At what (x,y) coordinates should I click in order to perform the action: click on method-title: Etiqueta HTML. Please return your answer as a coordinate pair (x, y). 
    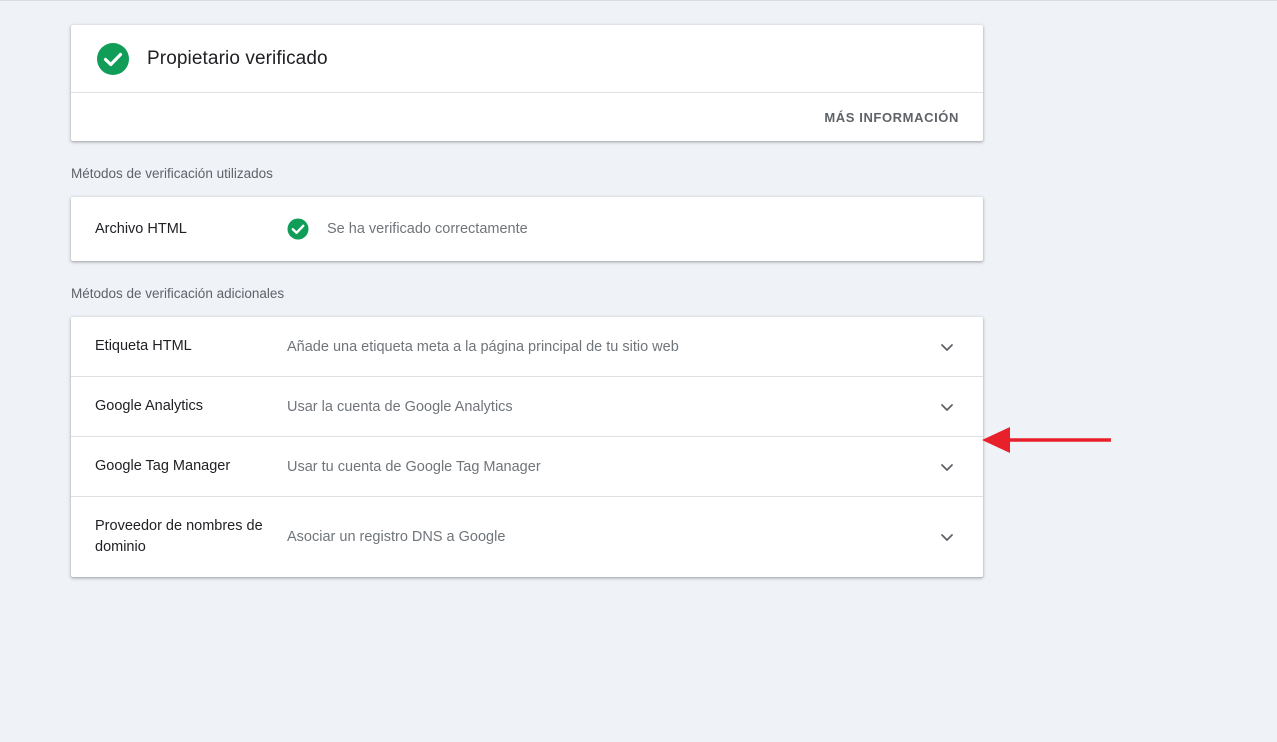
    Looking at the image, I should click on (143, 346).